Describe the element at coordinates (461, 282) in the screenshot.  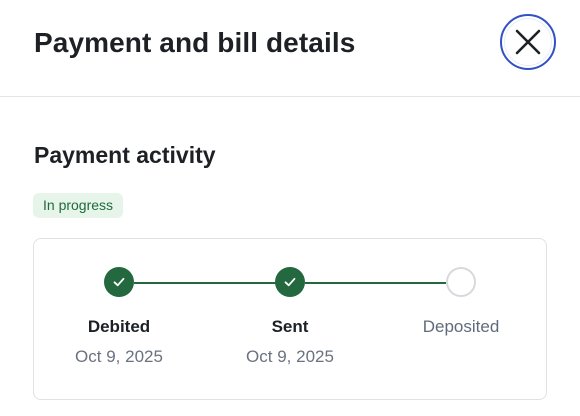
I see `step-deposited-indicator` at that location.